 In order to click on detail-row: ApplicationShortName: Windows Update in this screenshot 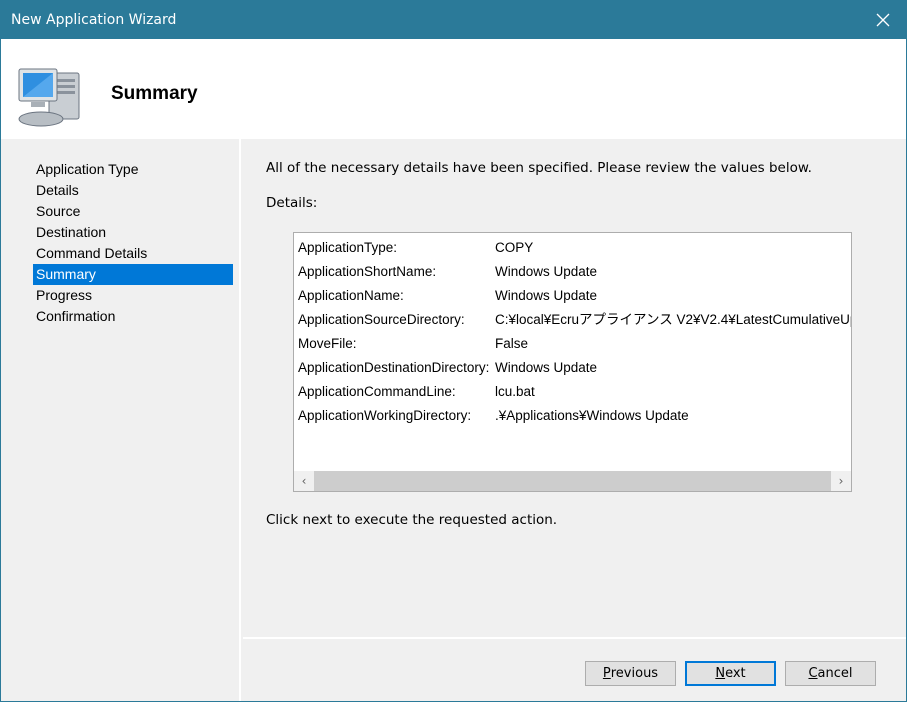, I will do `click(574, 272)`.